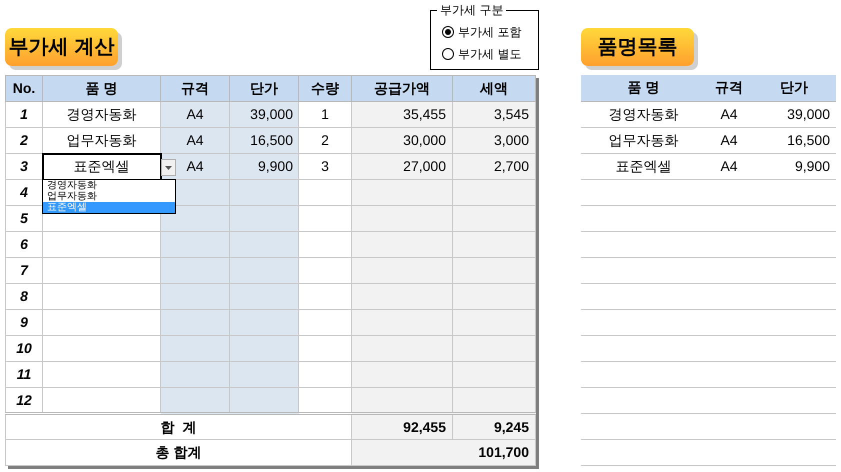  I want to click on dropdown-option: 경영자동화, so click(109, 185).